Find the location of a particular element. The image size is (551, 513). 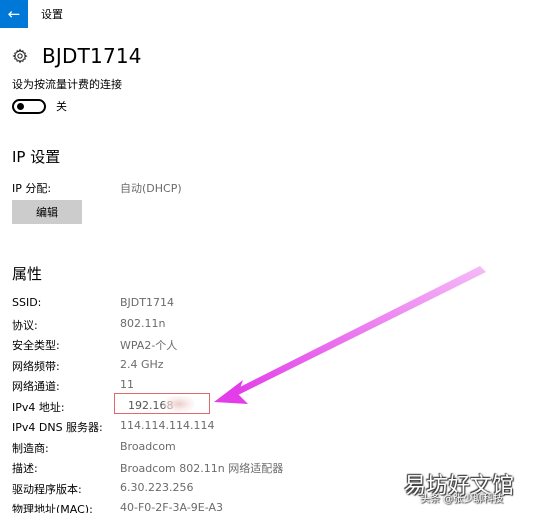

metered-toggle-row: 关 is located at coordinates (39, 106).